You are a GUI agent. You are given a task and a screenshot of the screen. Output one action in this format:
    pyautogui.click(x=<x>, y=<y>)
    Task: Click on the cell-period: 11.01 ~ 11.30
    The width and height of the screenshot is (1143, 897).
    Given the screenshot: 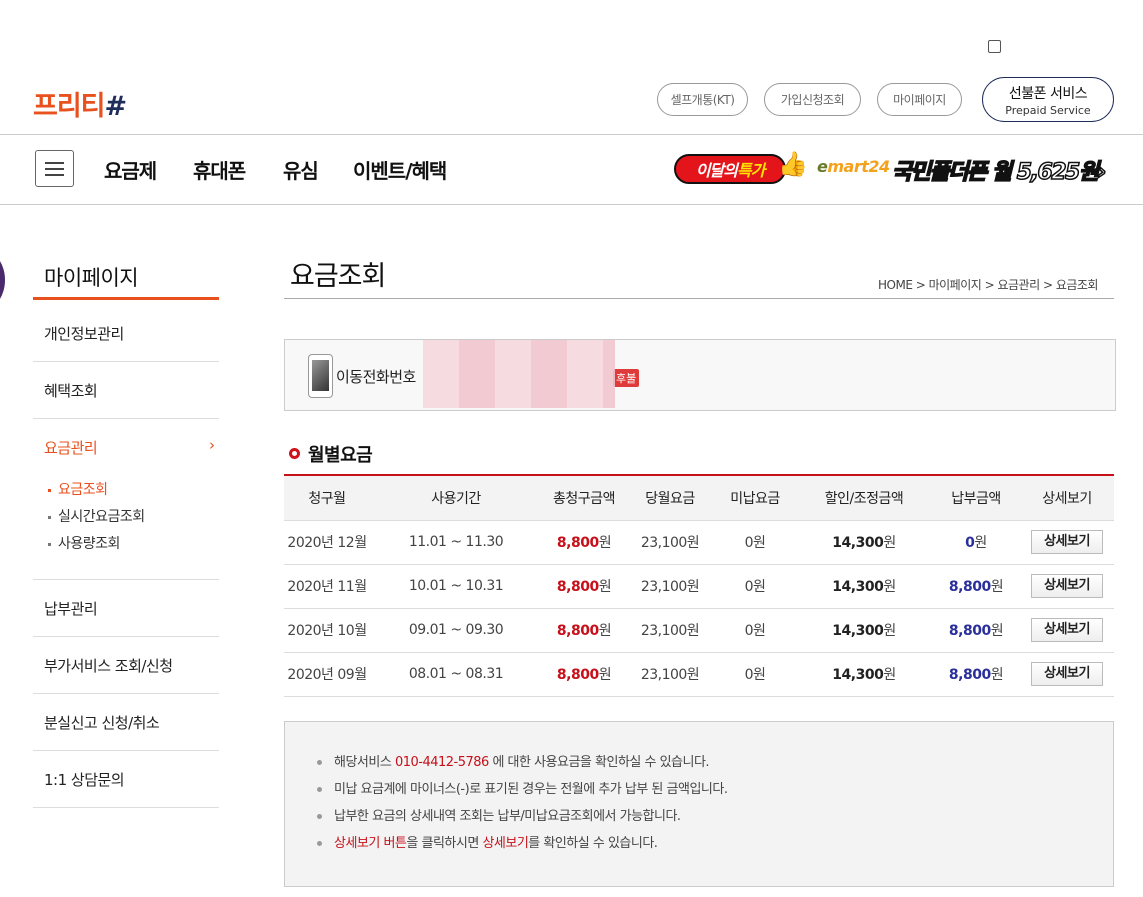 What is the action you would take?
    pyautogui.click(x=456, y=542)
    